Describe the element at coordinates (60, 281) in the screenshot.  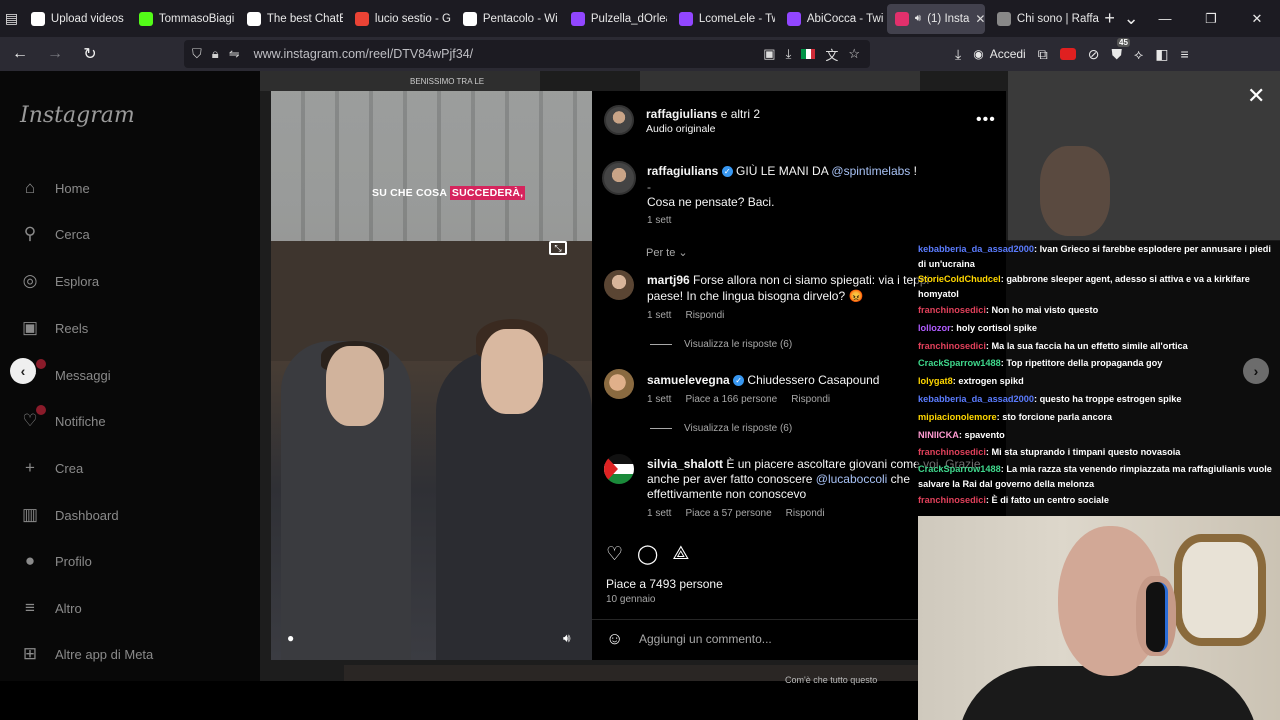
I see `sidebar-item-esplora: ◎ Esplora` at that location.